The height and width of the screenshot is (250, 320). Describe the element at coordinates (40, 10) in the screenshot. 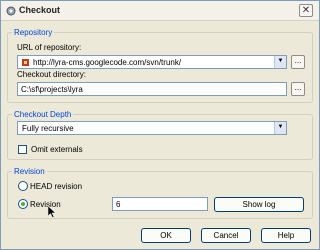

I see `window-title: Checkout` at that location.